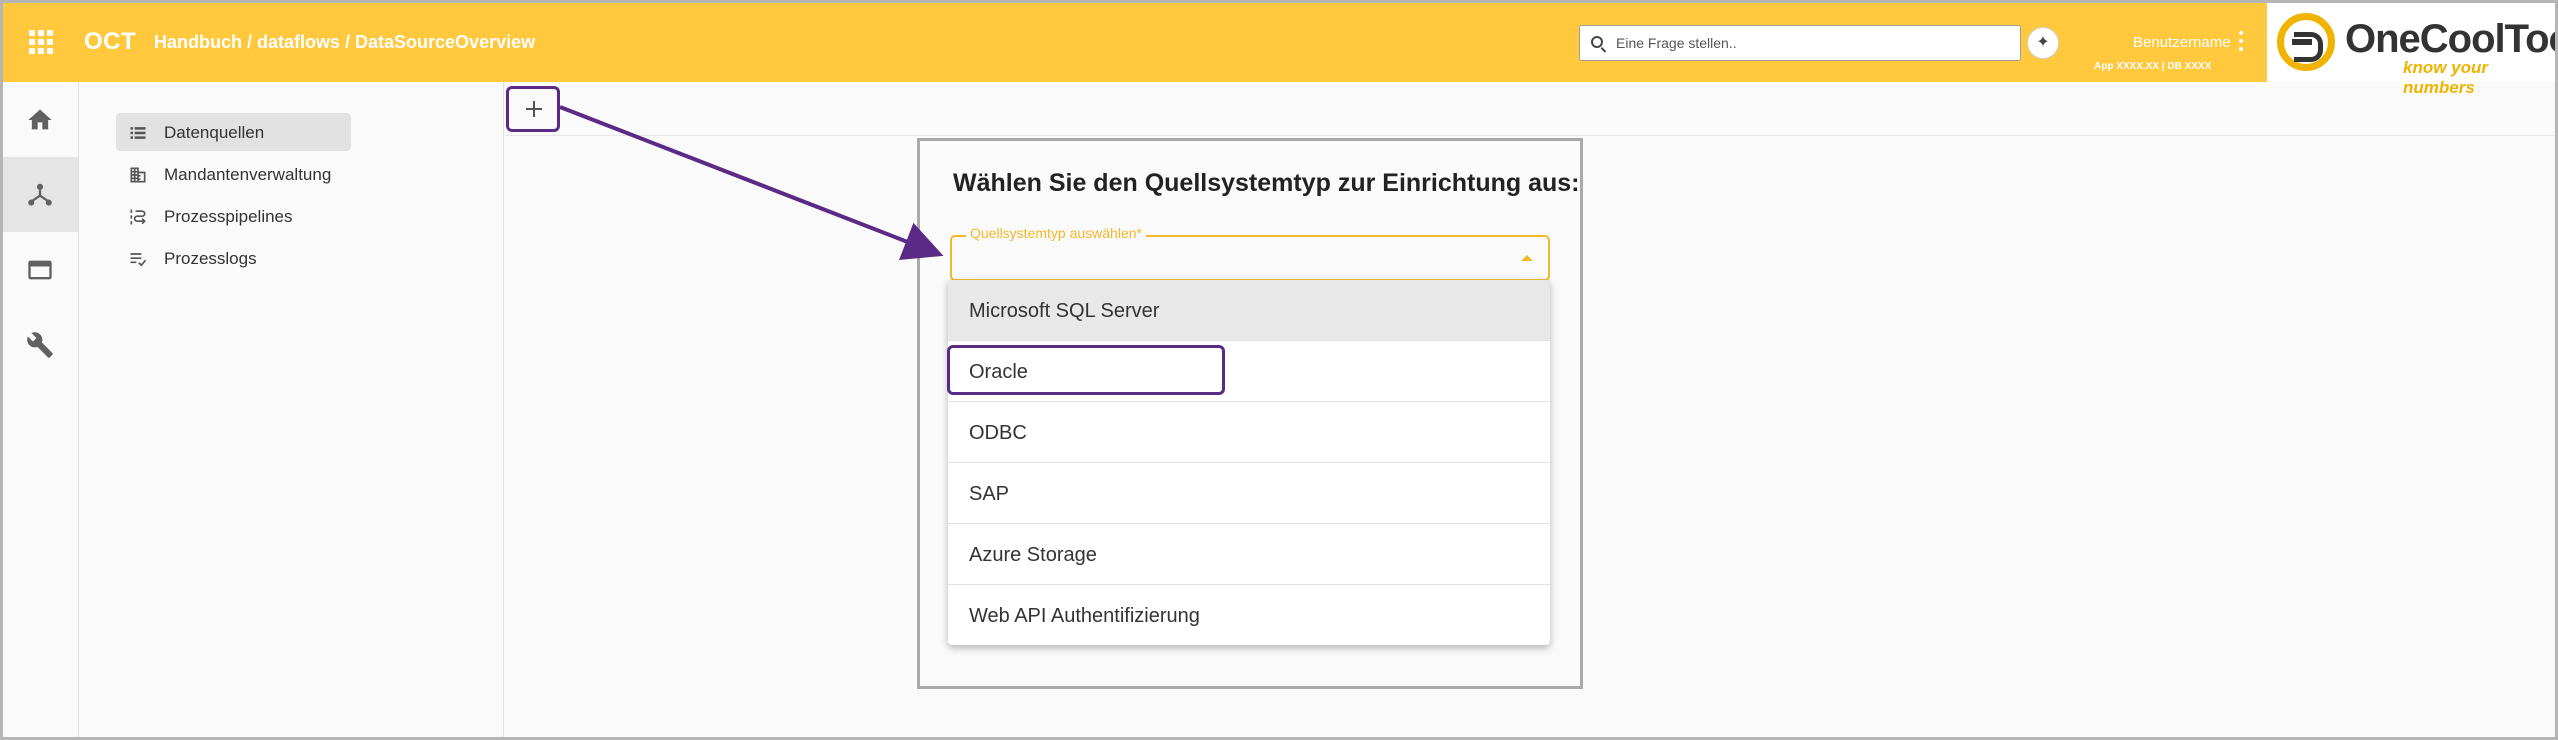 The height and width of the screenshot is (740, 2558). What do you see at coordinates (1249, 615) in the screenshot?
I see `option-web-api: Web API Authentifizierung` at bounding box center [1249, 615].